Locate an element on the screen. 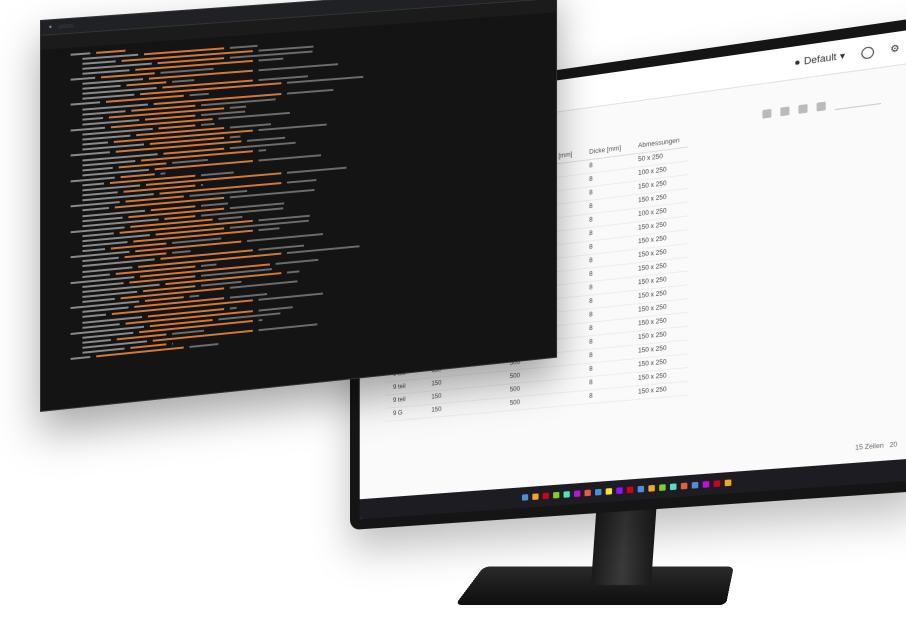  rows-per-page: 15 Zeilen is located at coordinates (869, 447).